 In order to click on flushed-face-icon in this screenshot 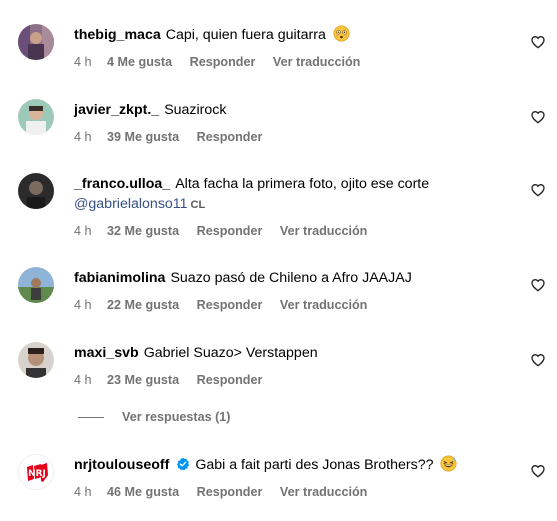, I will do `click(341, 33)`.